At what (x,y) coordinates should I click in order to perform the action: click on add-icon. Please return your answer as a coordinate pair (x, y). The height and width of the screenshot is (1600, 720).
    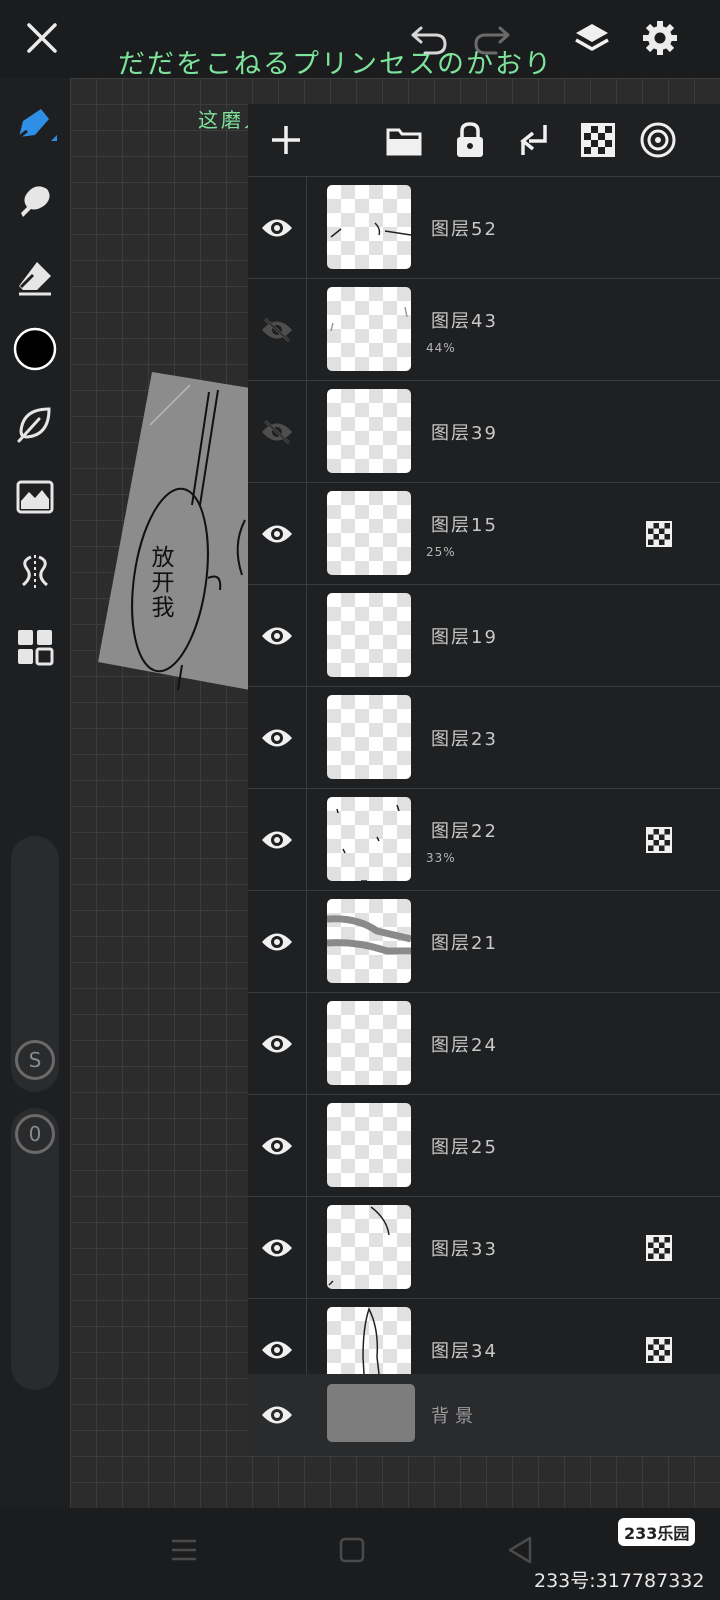
    Looking at the image, I should click on (286, 140).